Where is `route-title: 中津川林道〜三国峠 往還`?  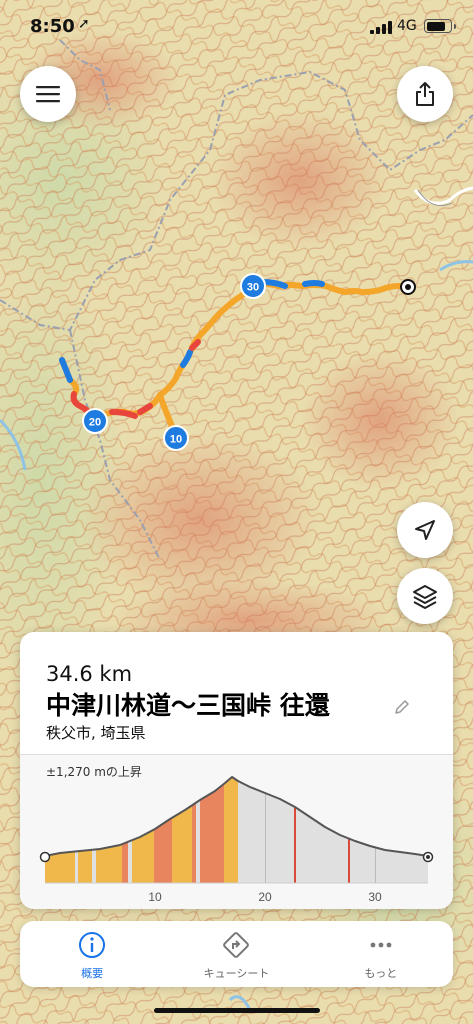
route-title: 中津川林道〜三国峠 往還 is located at coordinates (188, 705).